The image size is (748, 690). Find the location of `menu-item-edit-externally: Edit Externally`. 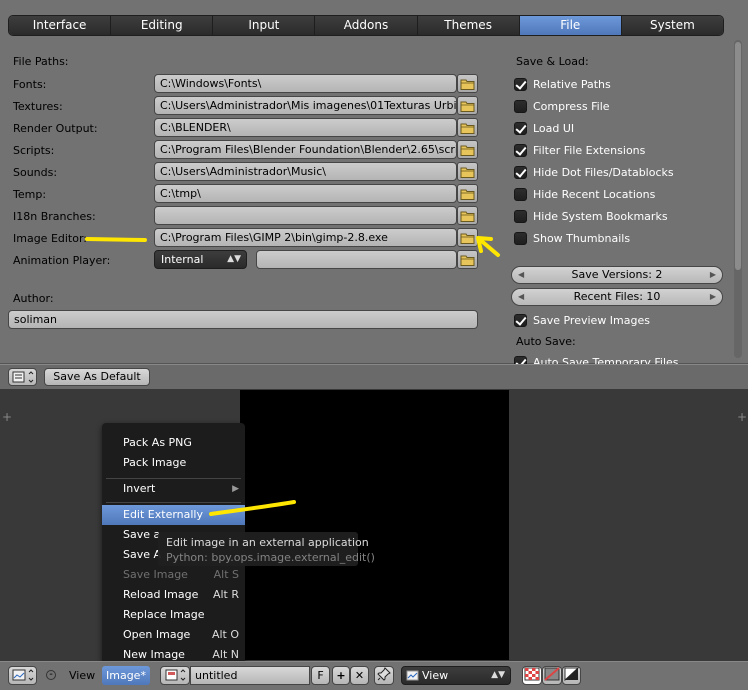

menu-item-edit-externally: Edit Externally is located at coordinates (173, 515).